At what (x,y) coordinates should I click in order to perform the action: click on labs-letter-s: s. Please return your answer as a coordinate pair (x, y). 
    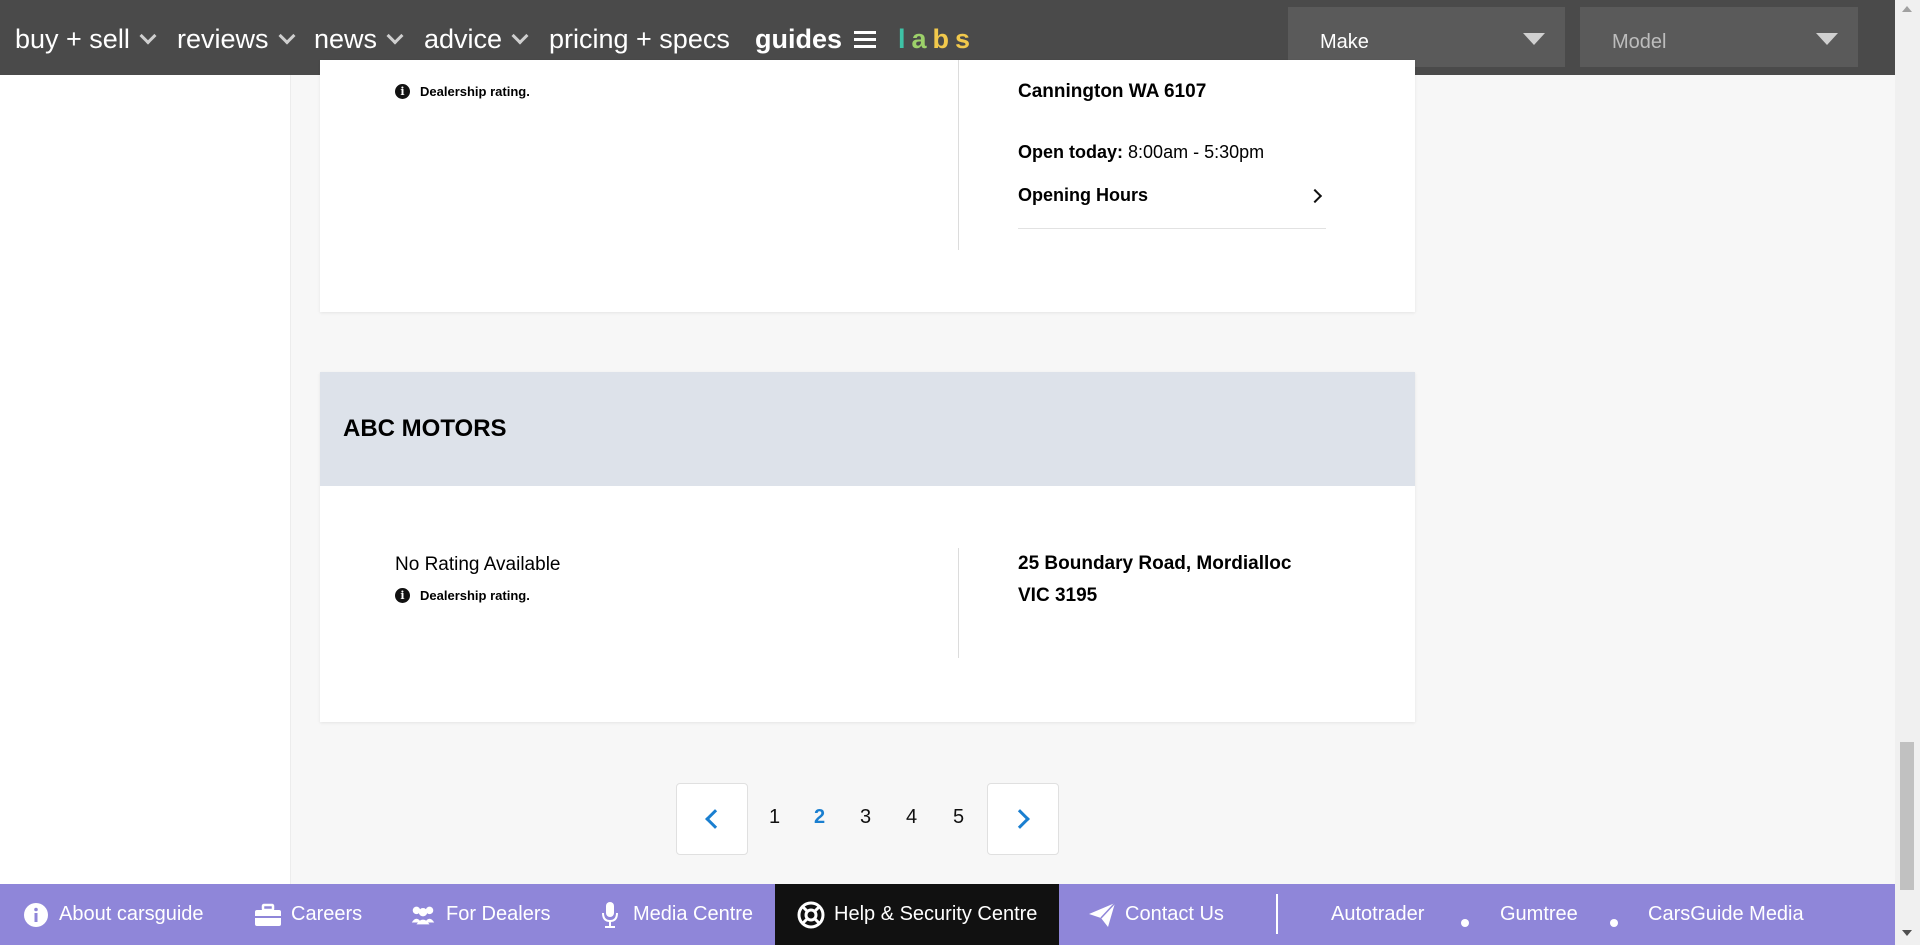
    Looking at the image, I should click on (963, 38).